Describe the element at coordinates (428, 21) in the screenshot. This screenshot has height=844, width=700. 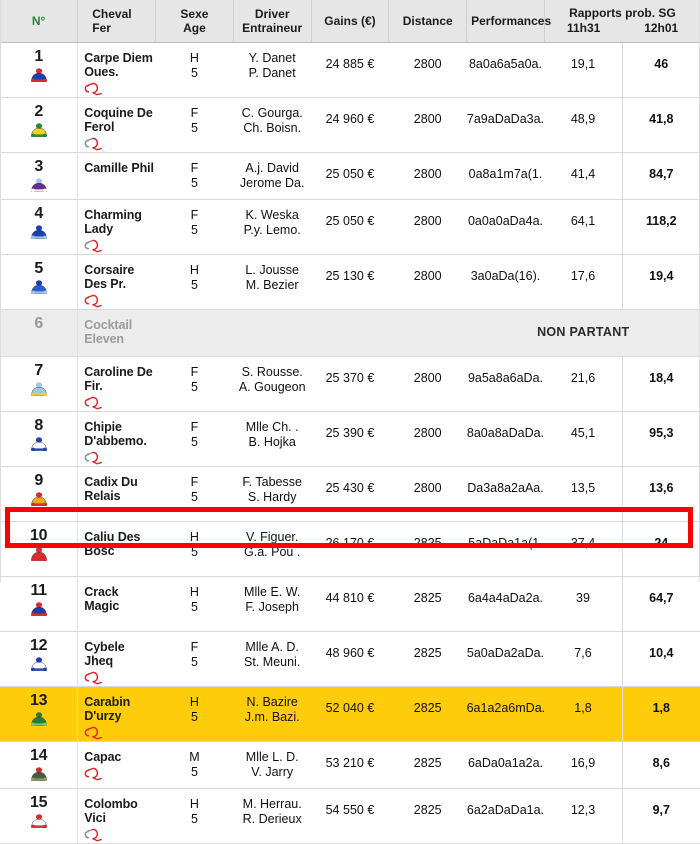
I see `col-header-distance: Distance` at that location.